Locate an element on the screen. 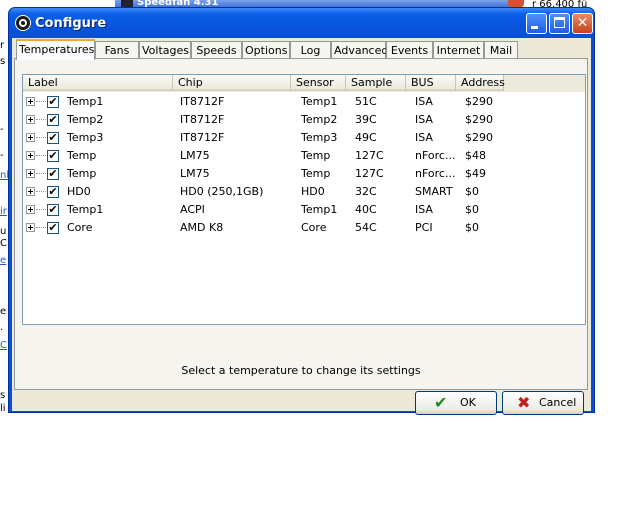 This screenshot has width=640, height=512. cancel-button: ✖ Cancel is located at coordinates (543, 403).